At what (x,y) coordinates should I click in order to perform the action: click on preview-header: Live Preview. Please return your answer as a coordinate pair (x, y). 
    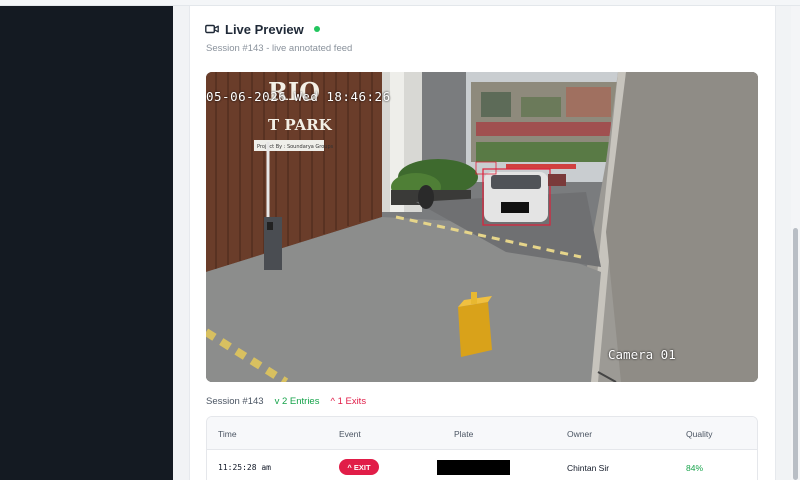
    Looking at the image, I should click on (262, 29).